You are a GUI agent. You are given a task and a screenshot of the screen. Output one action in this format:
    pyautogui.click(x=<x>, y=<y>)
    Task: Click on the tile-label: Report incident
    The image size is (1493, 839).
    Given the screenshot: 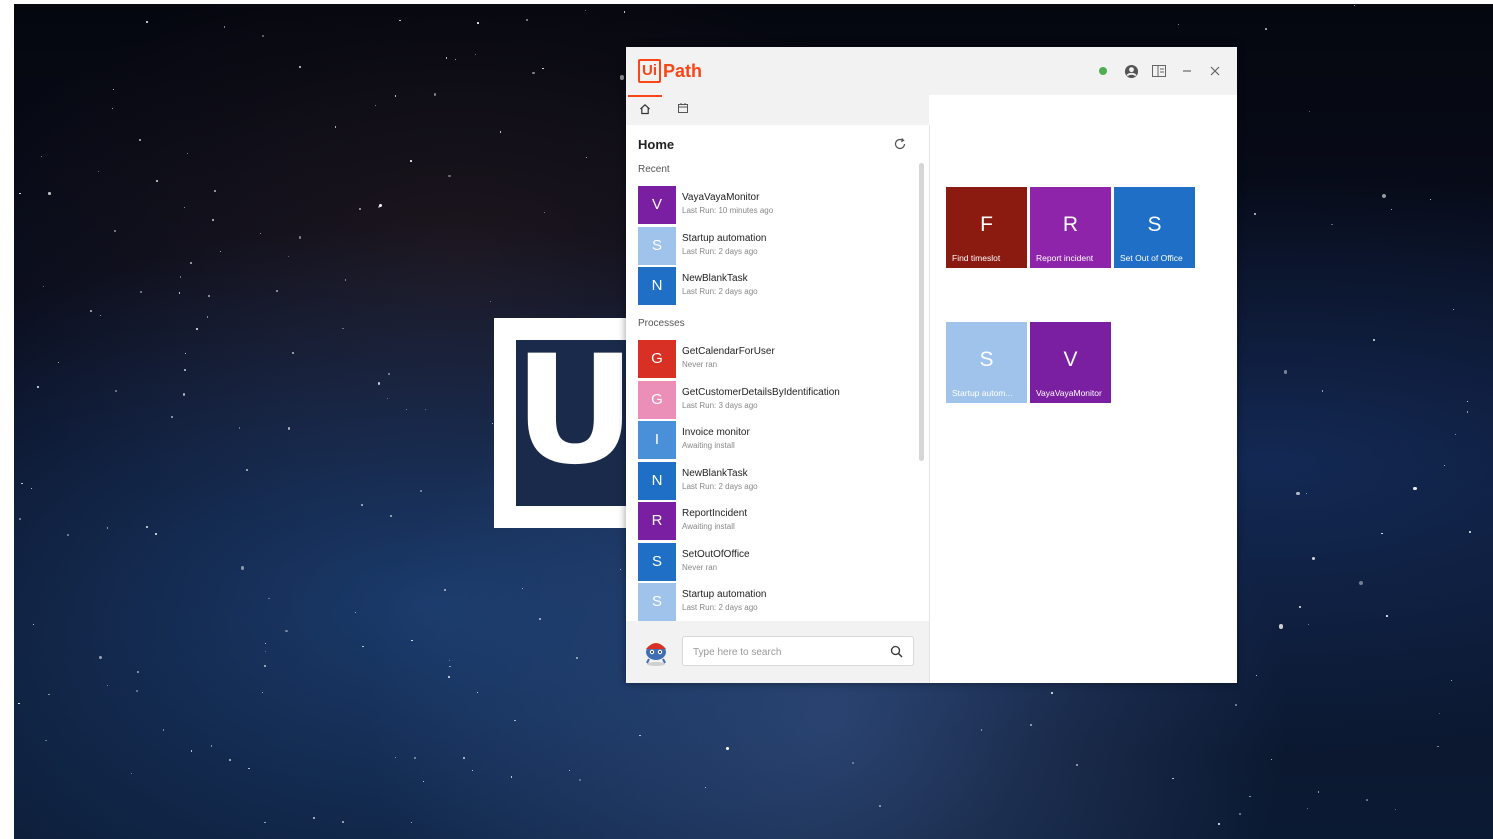 What is the action you would take?
    pyautogui.click(x=1065, y=258)
    